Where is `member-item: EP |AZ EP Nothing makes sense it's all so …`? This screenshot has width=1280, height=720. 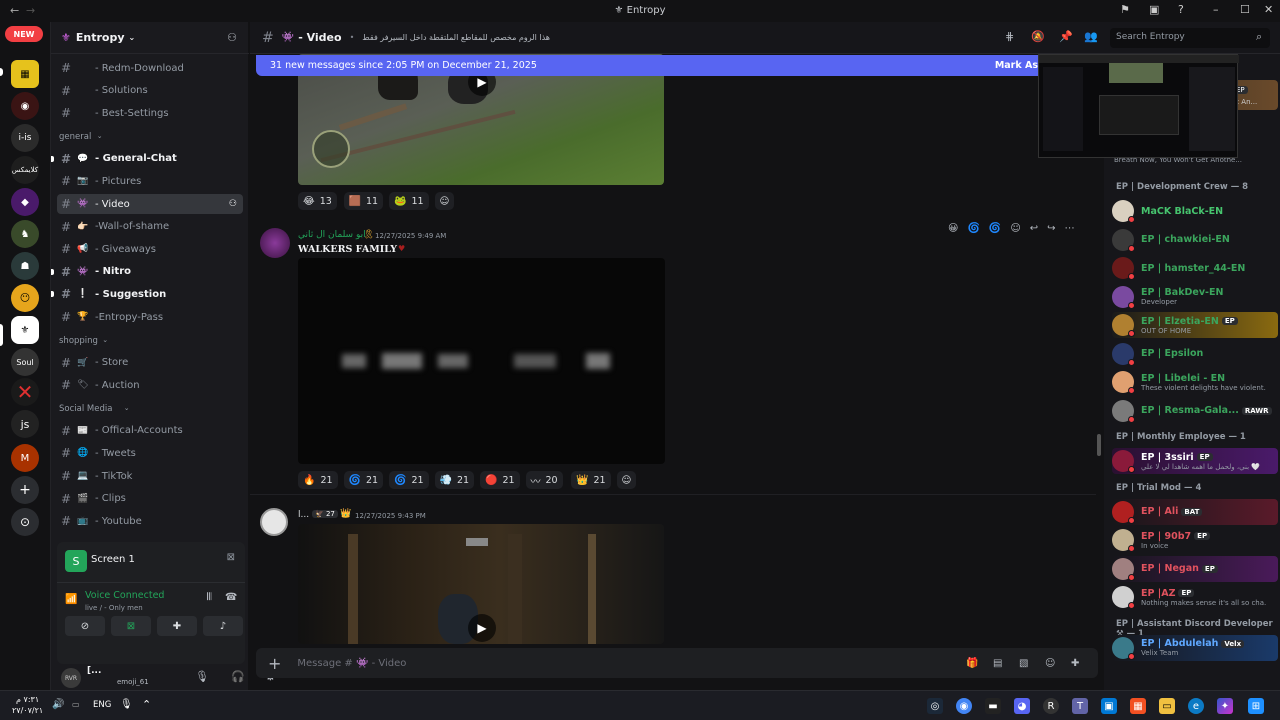 member-item: EP |AZ EP Nothing makes sense it's all so … is located at coordinates (1195, 597).